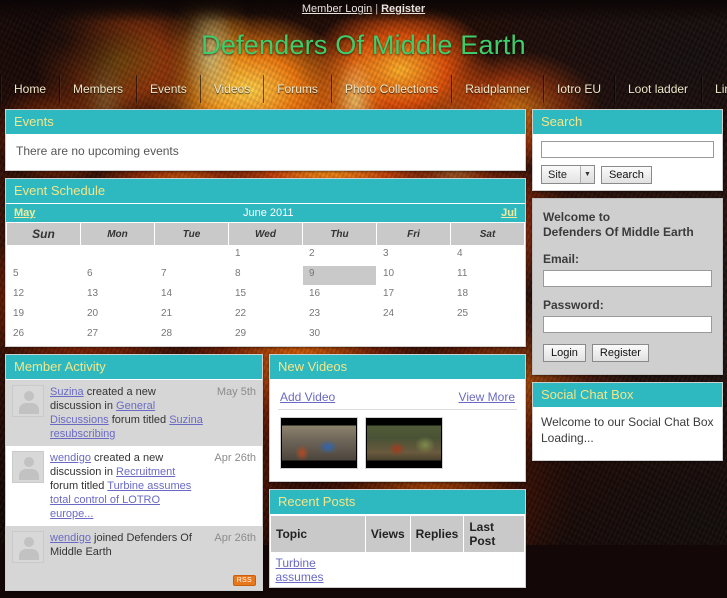  I want to click on calendar-day-26: 26, so click(43, 335).